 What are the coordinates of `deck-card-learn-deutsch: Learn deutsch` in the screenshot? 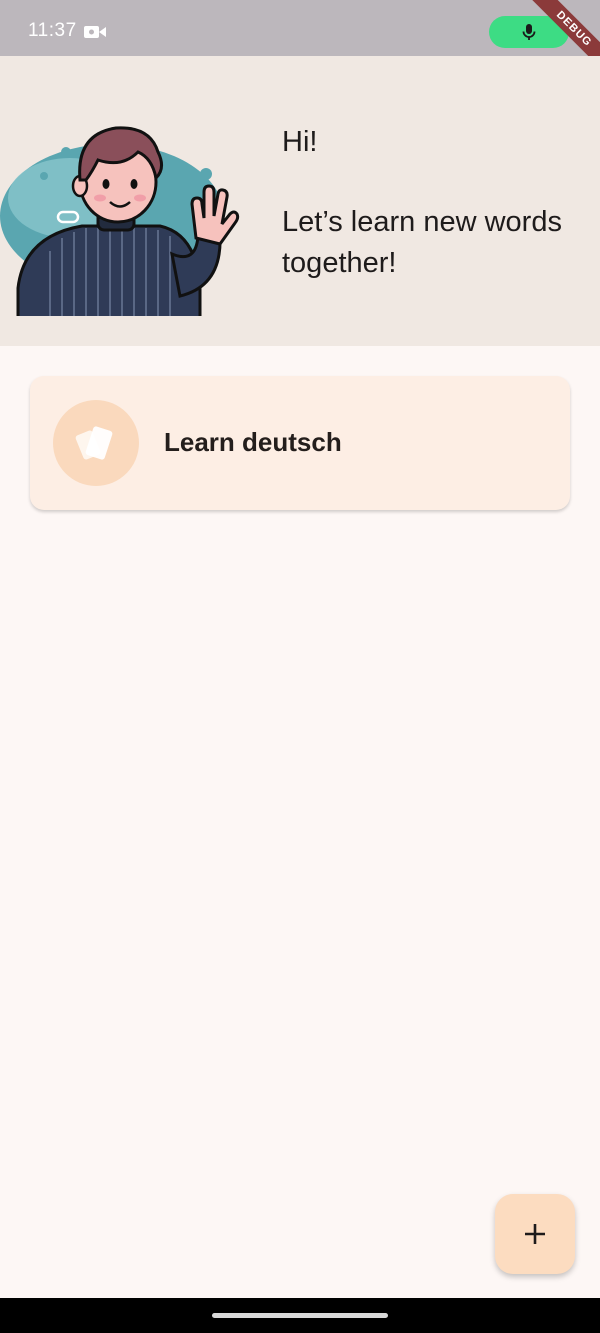 It's located at (300, 443).